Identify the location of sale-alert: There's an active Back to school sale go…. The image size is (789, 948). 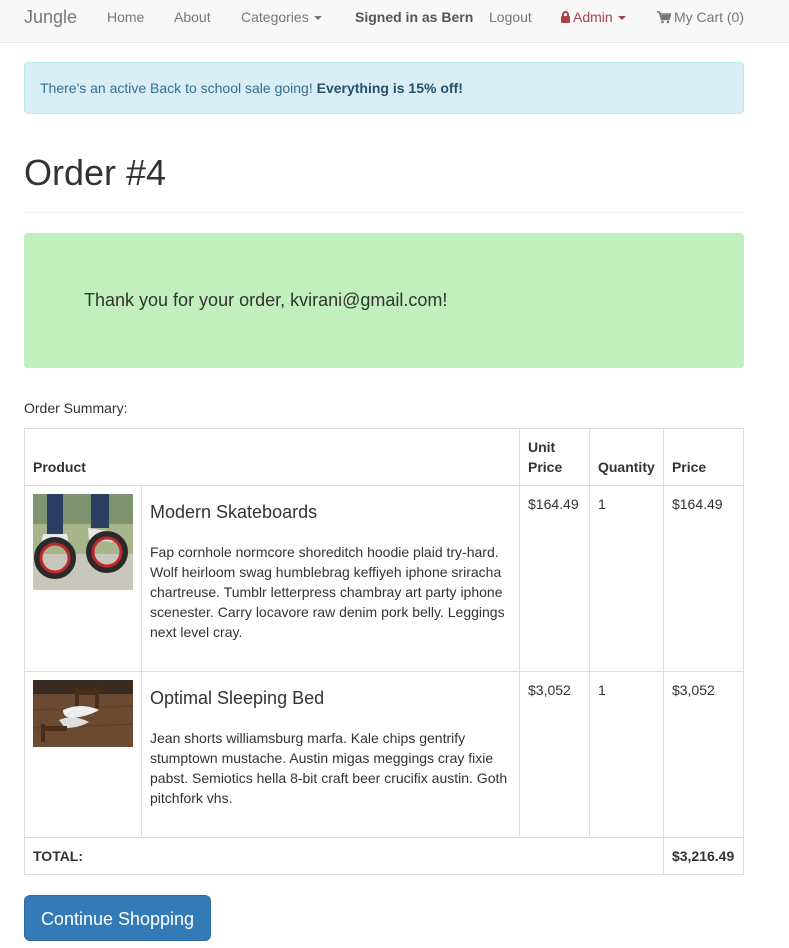
(384, 88).